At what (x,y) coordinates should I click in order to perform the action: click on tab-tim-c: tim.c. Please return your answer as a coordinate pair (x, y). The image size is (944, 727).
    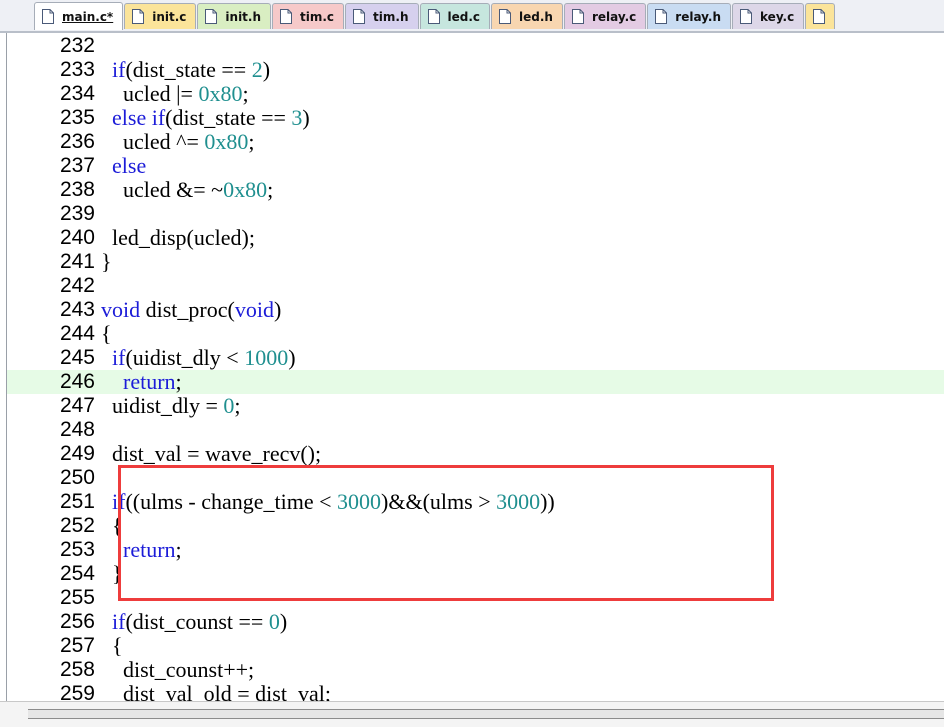
    Looking at the image, I should click on (308, 16).